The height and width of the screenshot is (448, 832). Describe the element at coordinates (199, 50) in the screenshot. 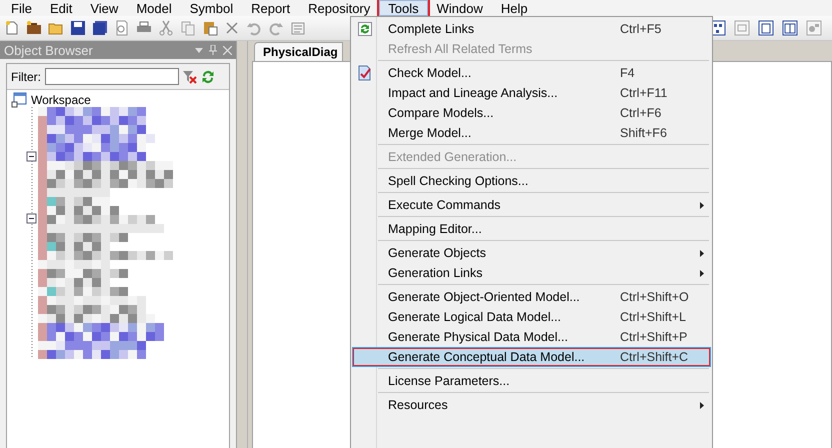

I see `dropdown-icon` at that location.